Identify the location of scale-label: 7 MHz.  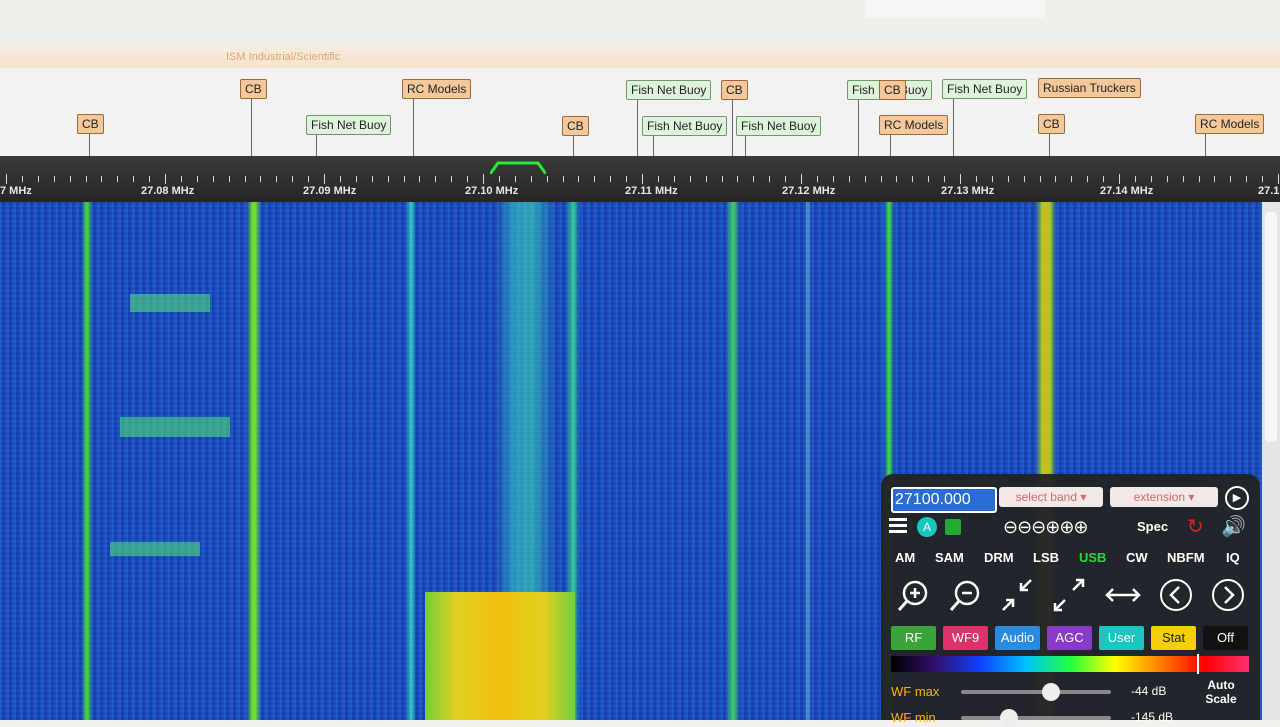
(16, 191).